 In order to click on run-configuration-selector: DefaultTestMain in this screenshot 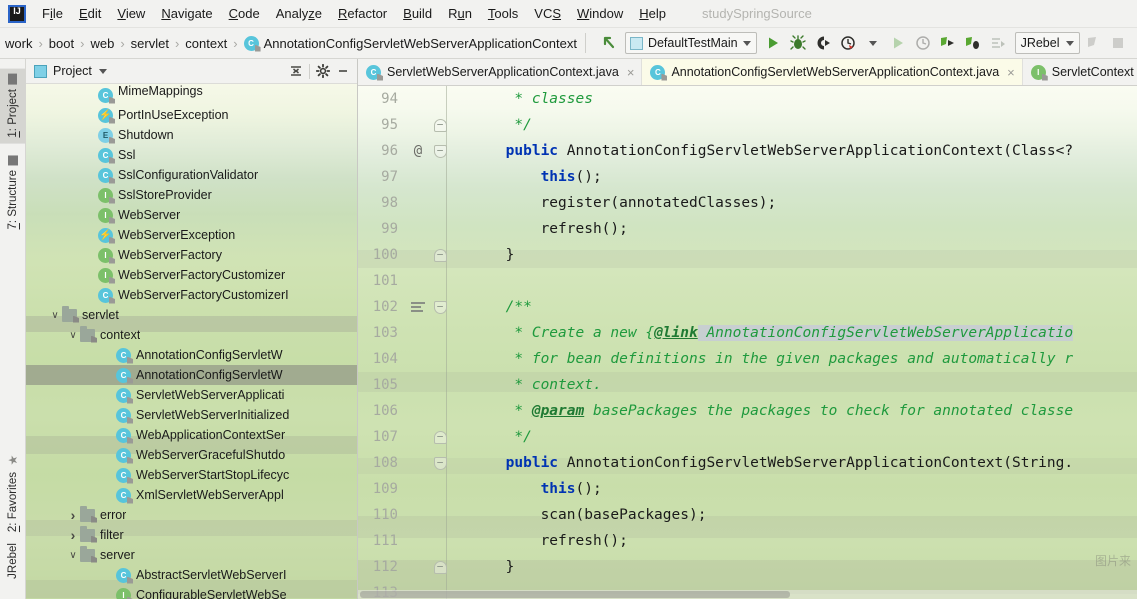, I will do `click(690, 43)`.